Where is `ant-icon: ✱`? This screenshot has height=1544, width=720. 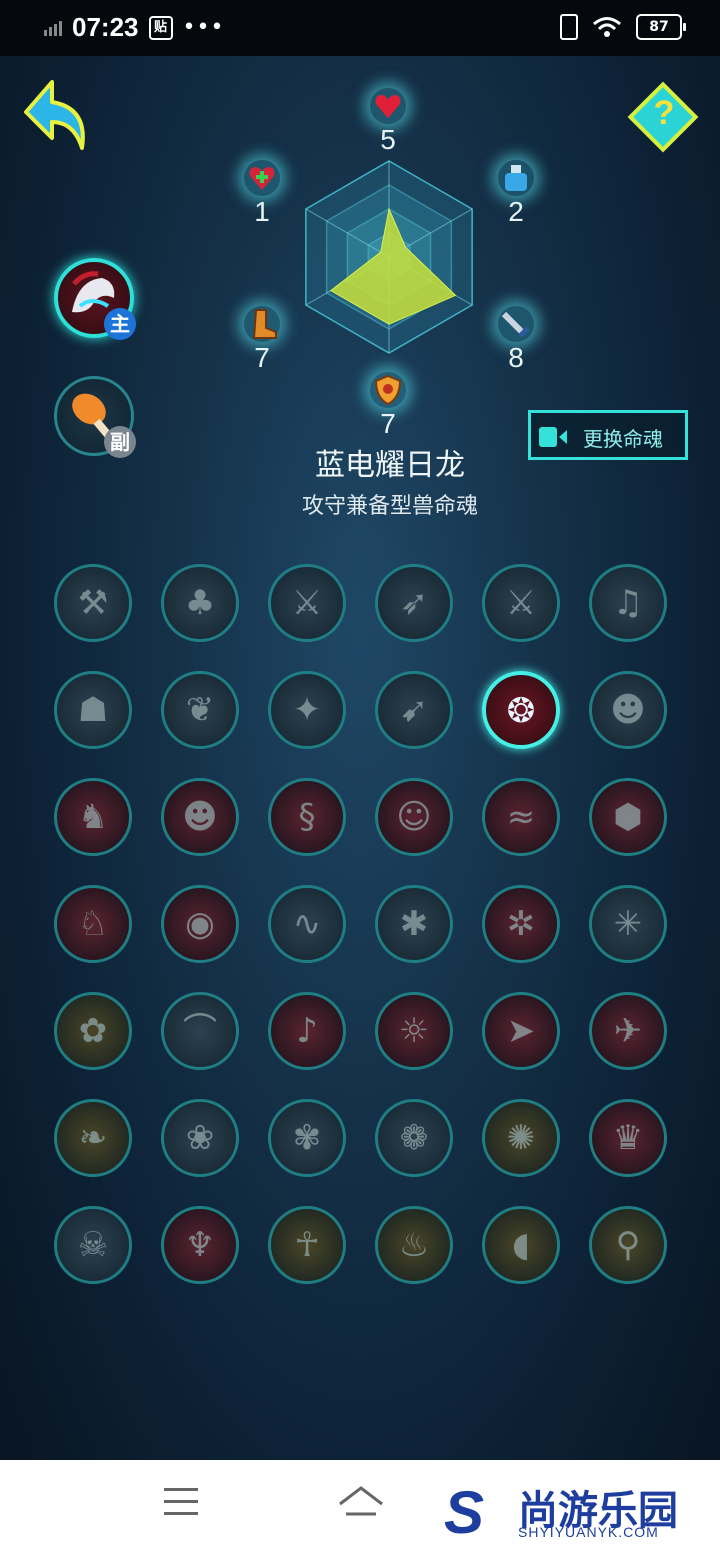 ant-icon: ✱ is located at coordinates (414, 924).